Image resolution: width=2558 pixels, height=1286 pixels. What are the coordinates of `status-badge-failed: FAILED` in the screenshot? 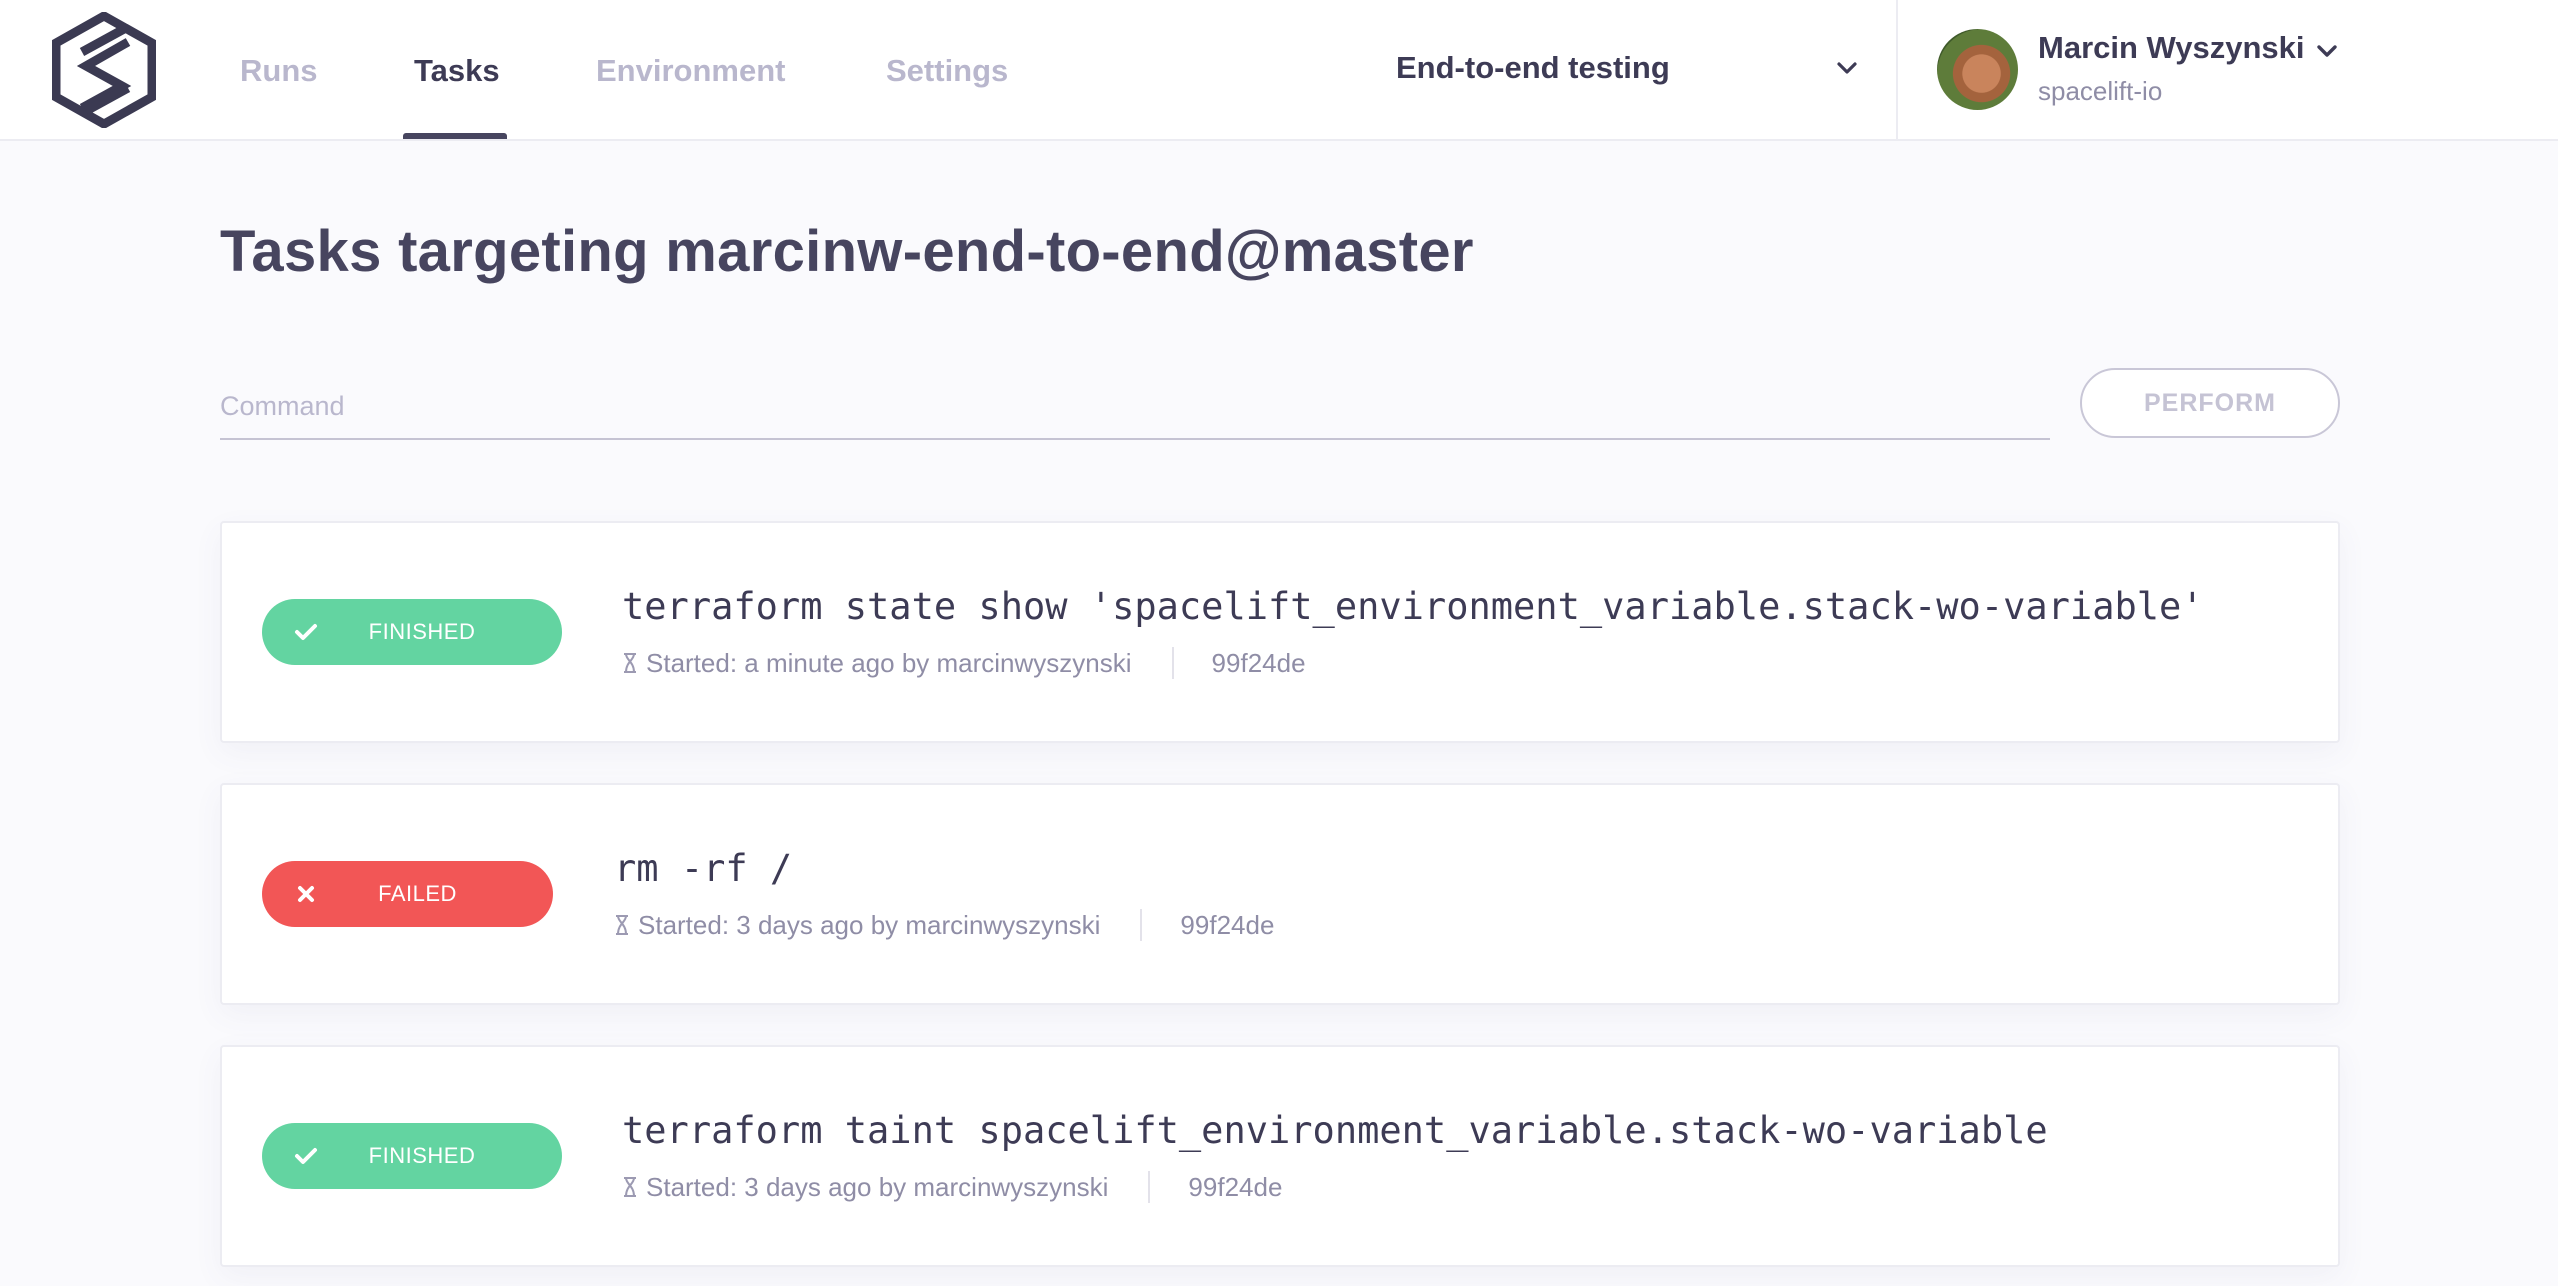 It's located at (407, 894).